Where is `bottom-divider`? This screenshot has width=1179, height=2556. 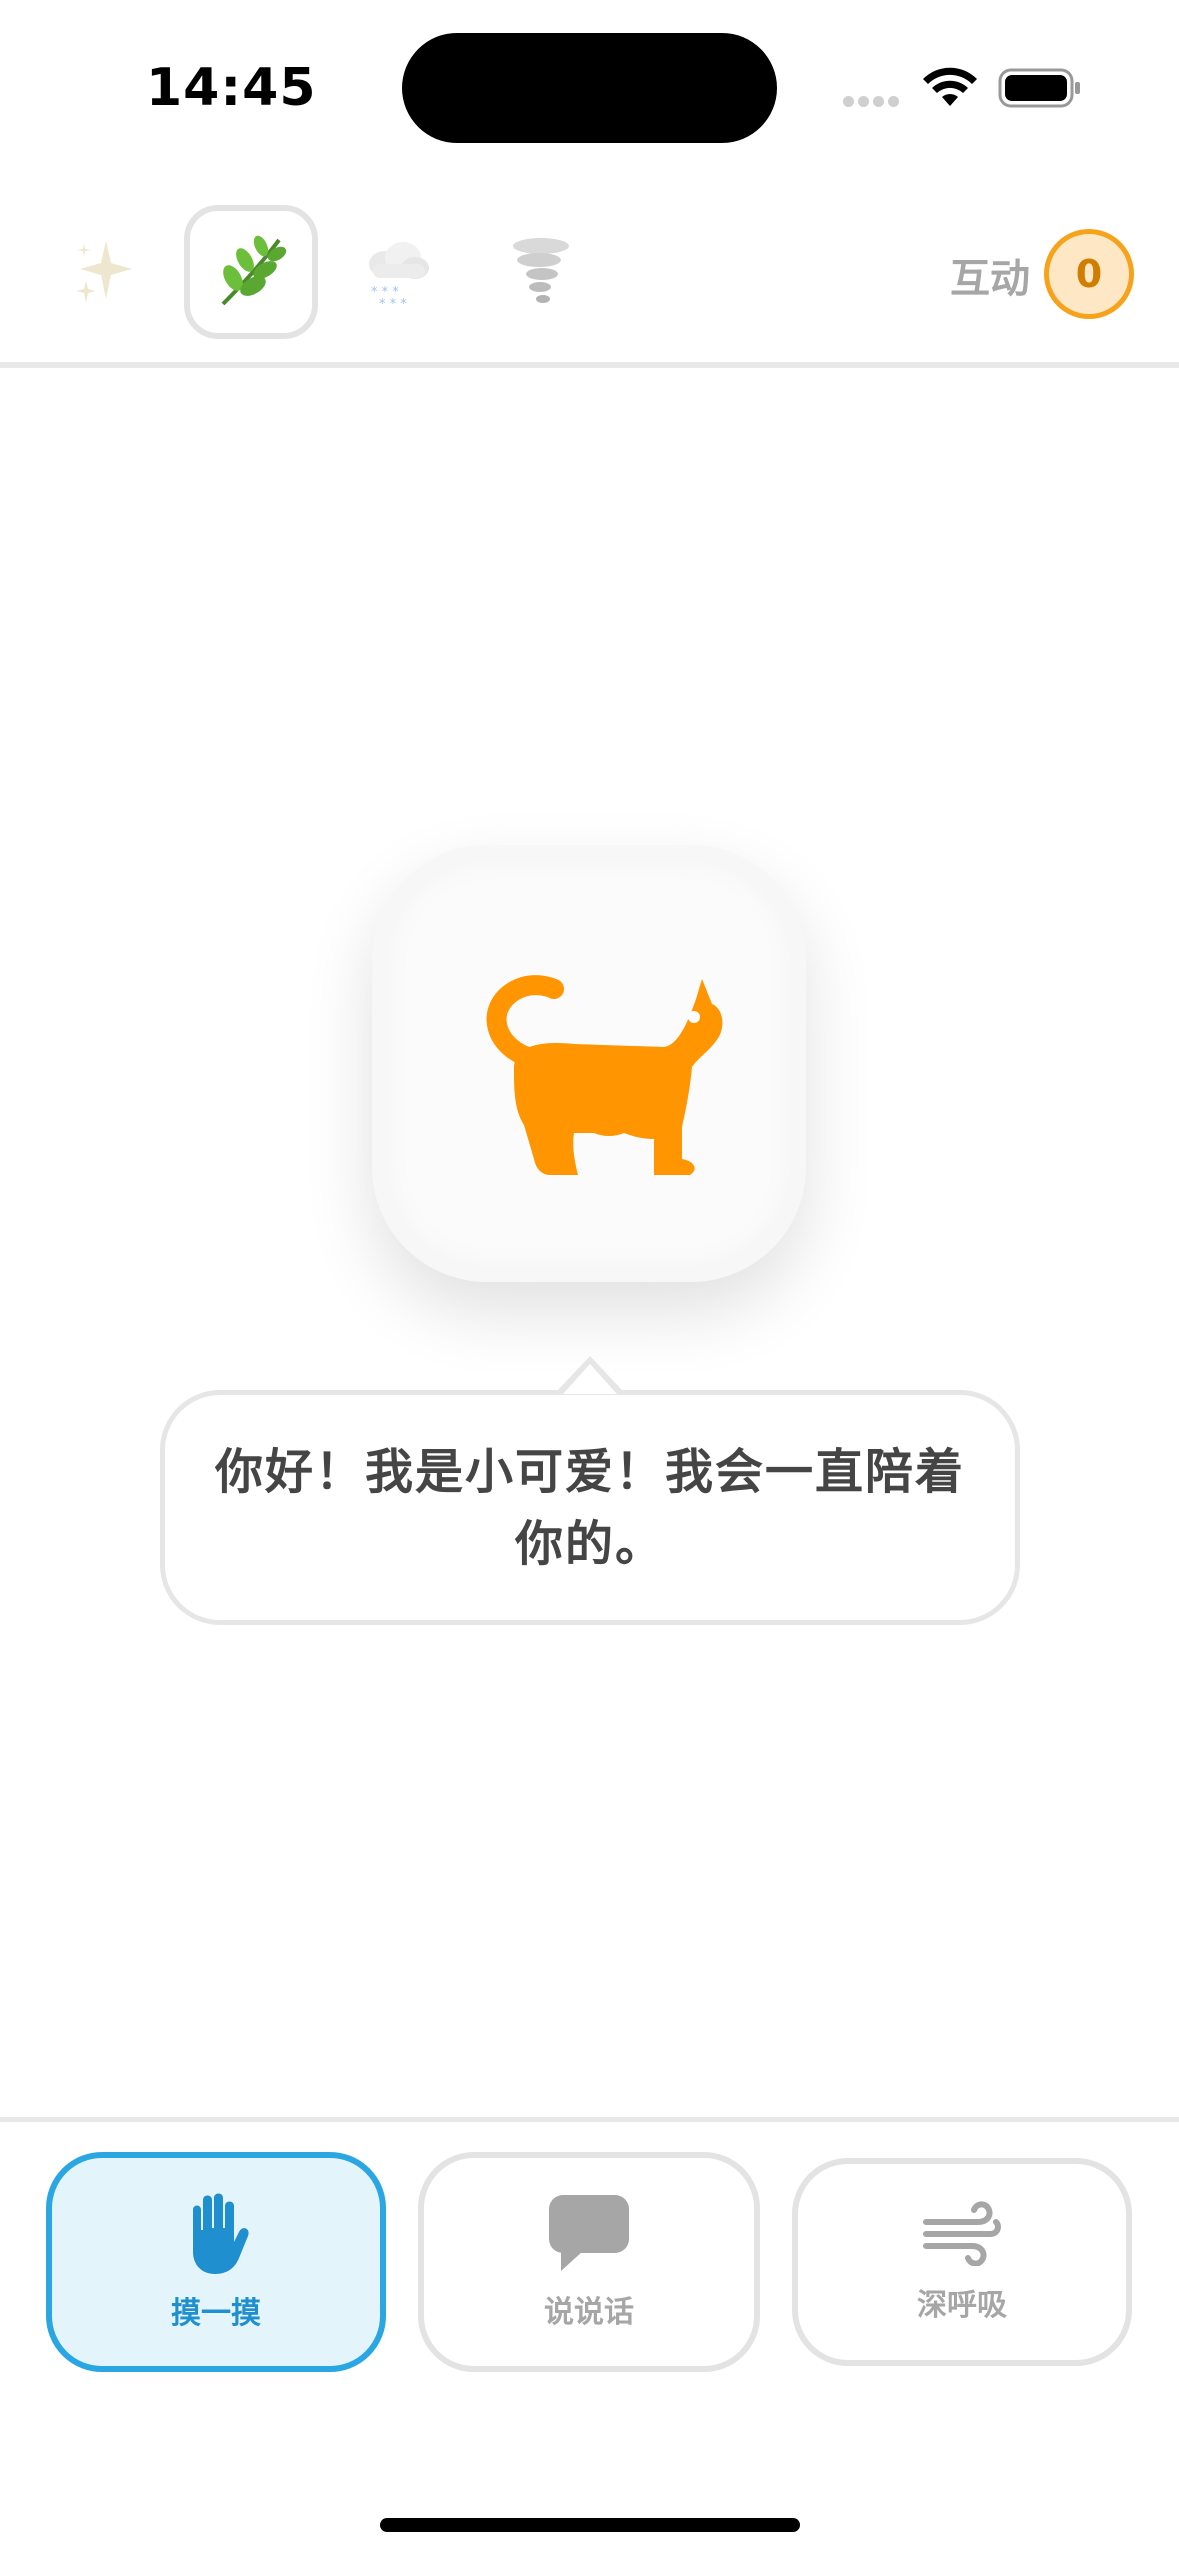 bottom-divider is located at coordinates (589, 2119).